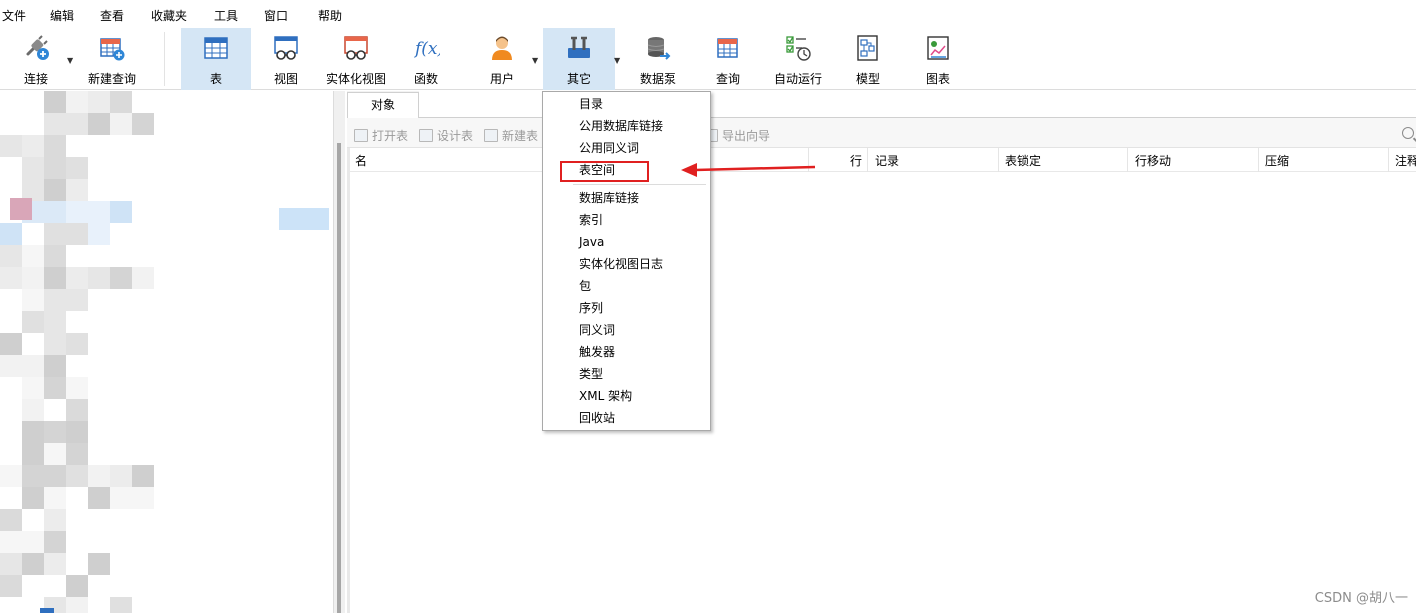 This screenshot has height=613, width=1416. I want to click on model-button: 模型, so click(868, 59).